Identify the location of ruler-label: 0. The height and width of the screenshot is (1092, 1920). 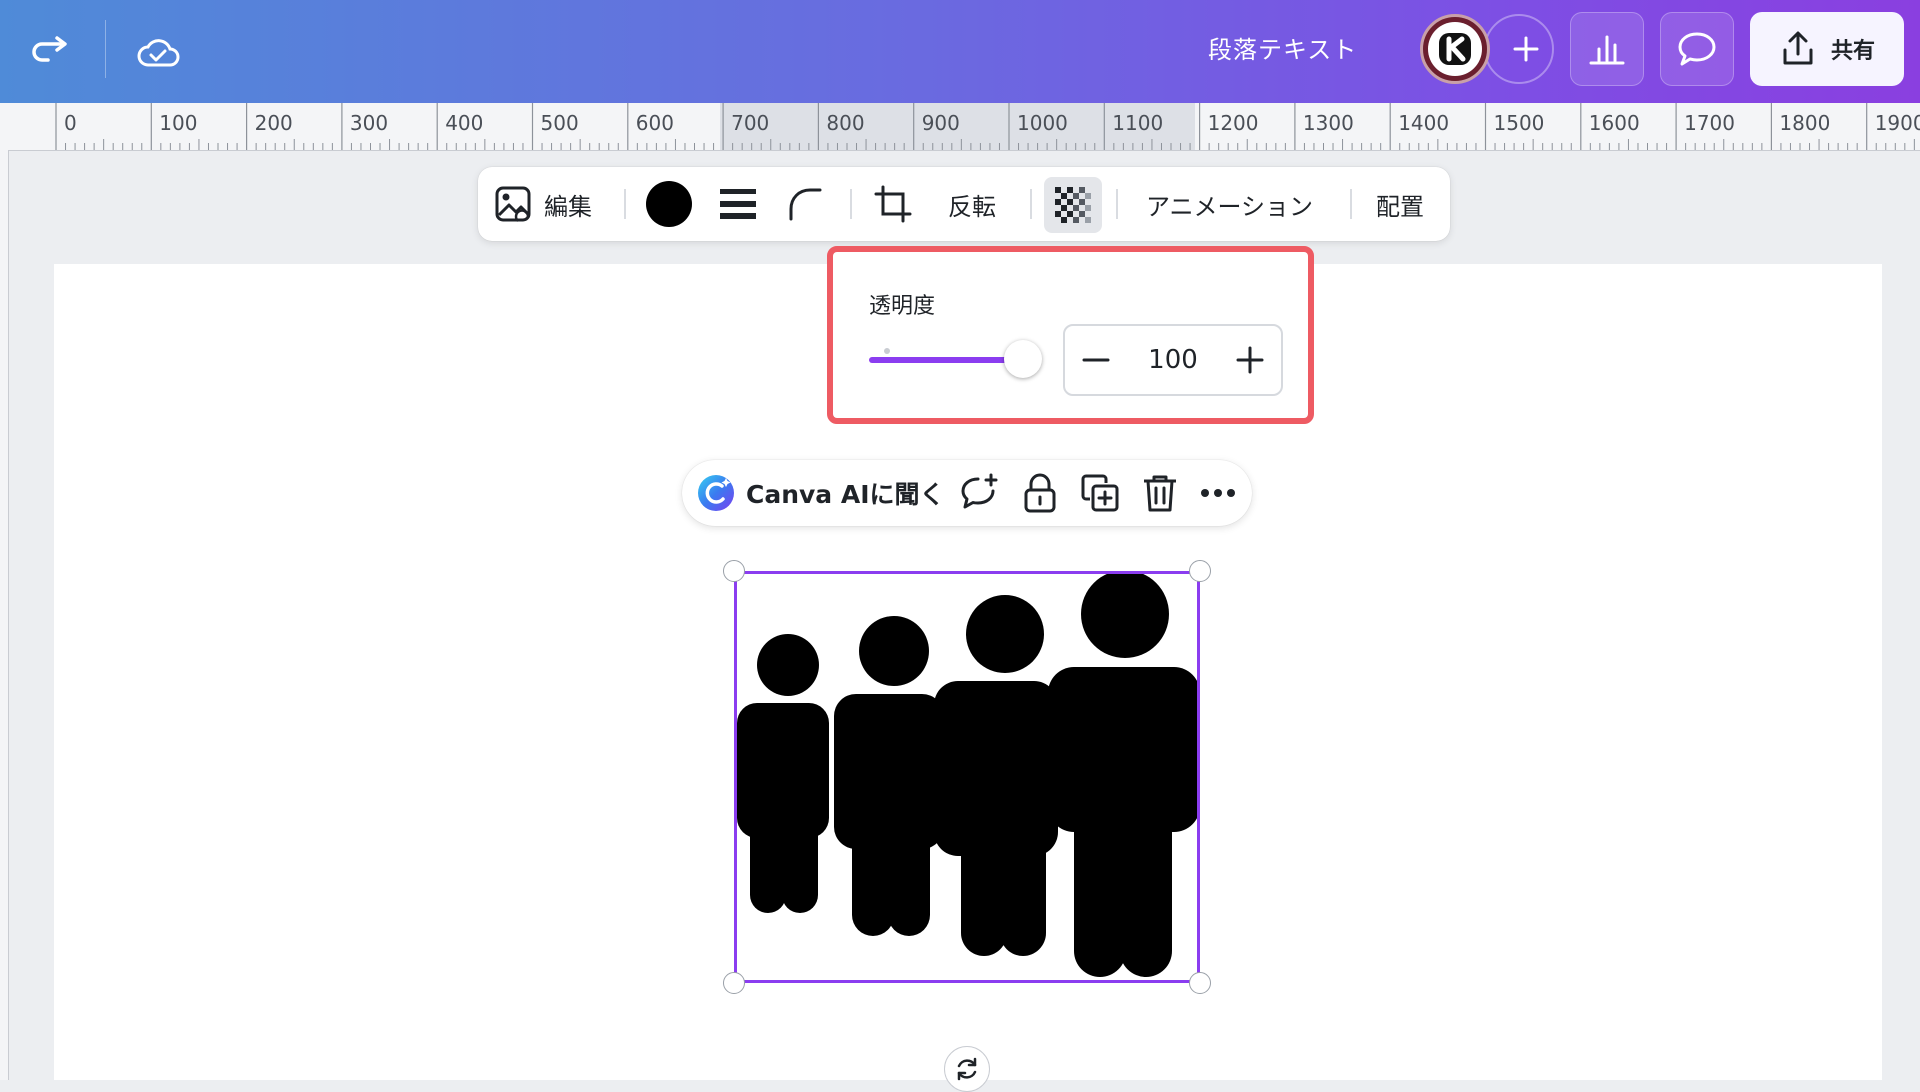
(70, 123).